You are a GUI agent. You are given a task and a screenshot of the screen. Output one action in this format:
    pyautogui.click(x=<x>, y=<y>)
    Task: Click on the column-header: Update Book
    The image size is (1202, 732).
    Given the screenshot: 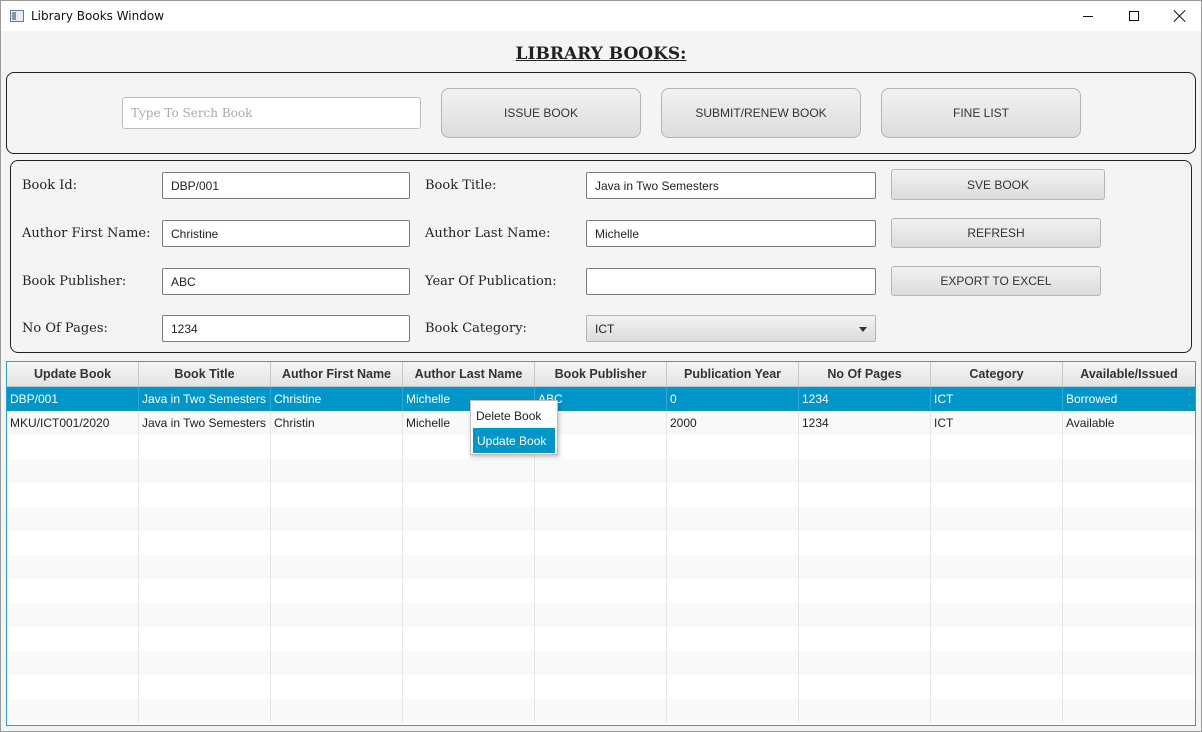 What is the action you would take?
    pyautogui.click(x=73, y=374)
    